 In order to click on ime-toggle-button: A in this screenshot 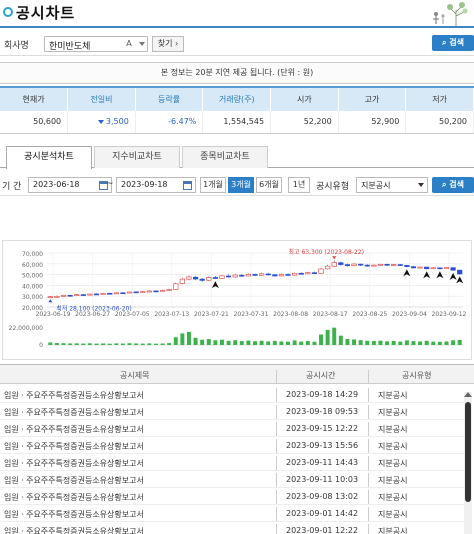, I will do `click(129, 44)`.